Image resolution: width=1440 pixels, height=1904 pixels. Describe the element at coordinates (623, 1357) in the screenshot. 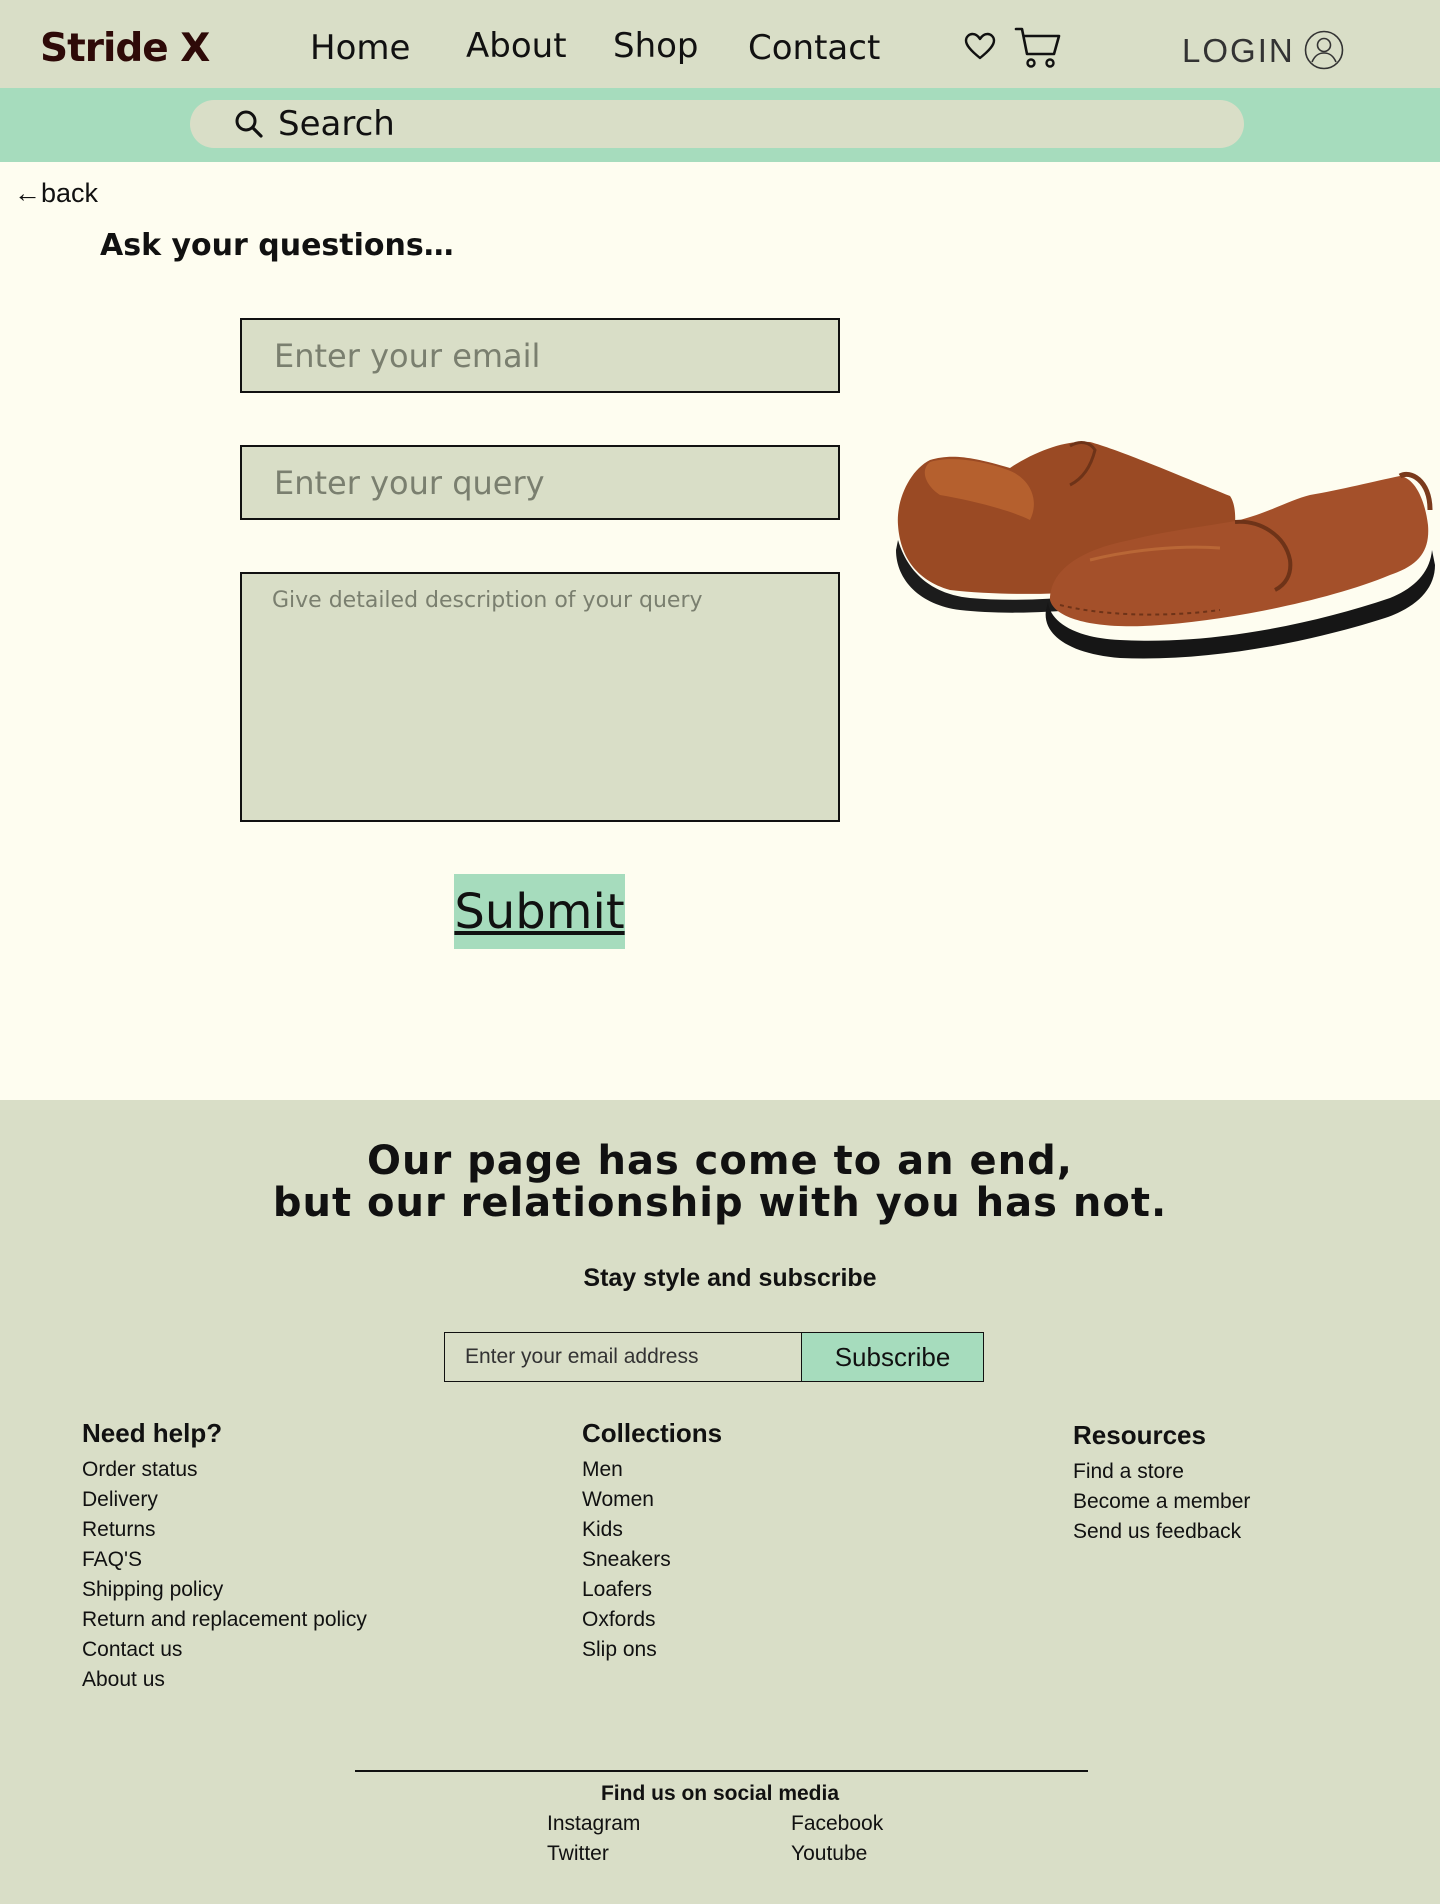

I see `subscribe-email-input` at that location.